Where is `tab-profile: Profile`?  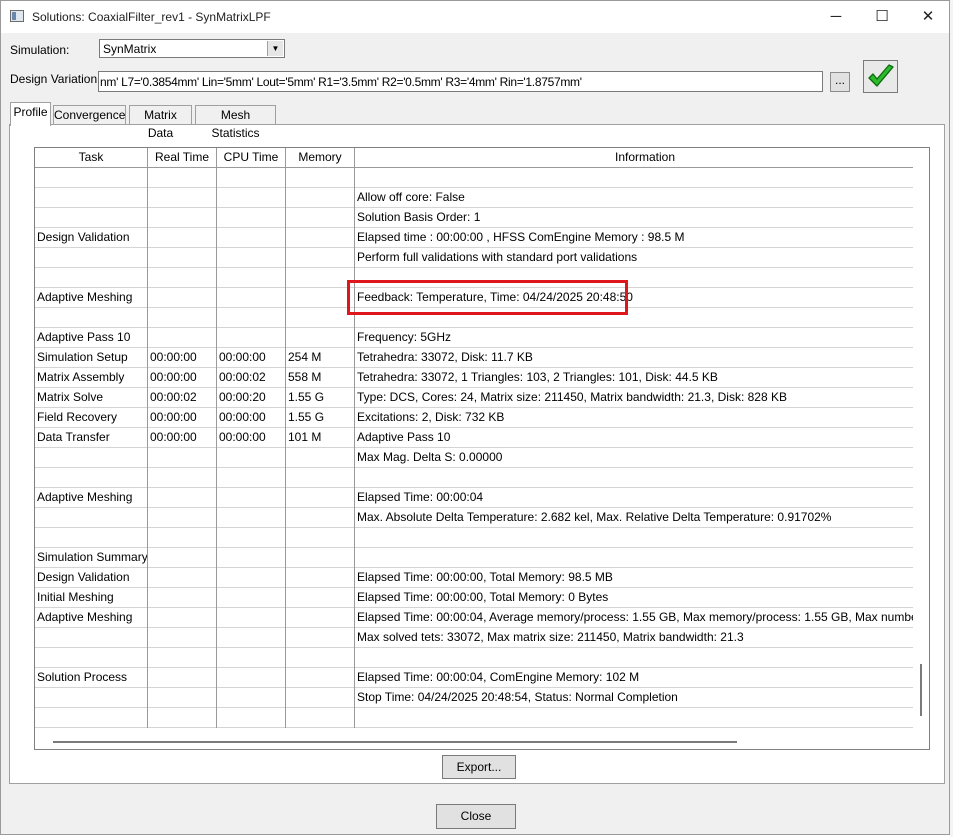 tab-profile: Profile is located at coordinates (30, 114).